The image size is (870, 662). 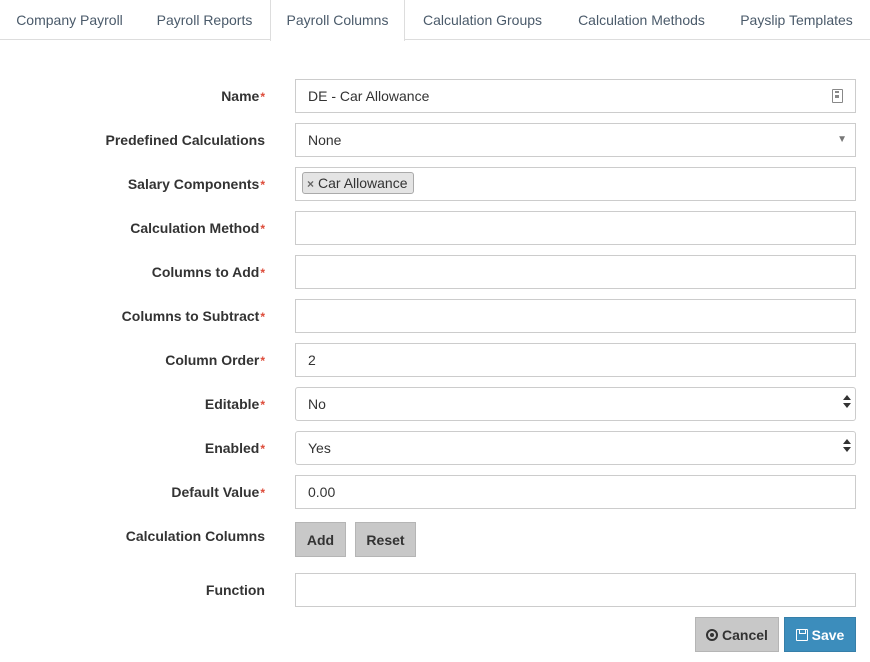 What do you see at coordinates (196, 184) in the screenshot?
I see `salary-components-label: Salary Components*` at bounding box center [196, 184].